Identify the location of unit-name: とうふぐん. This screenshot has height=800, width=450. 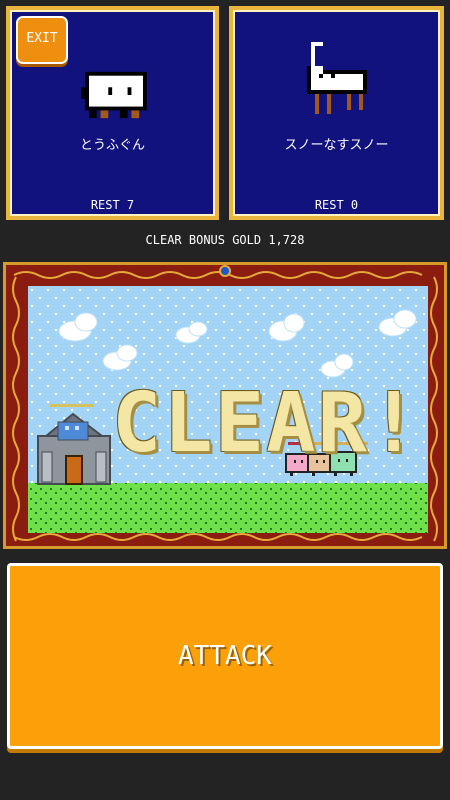
(112, 145).